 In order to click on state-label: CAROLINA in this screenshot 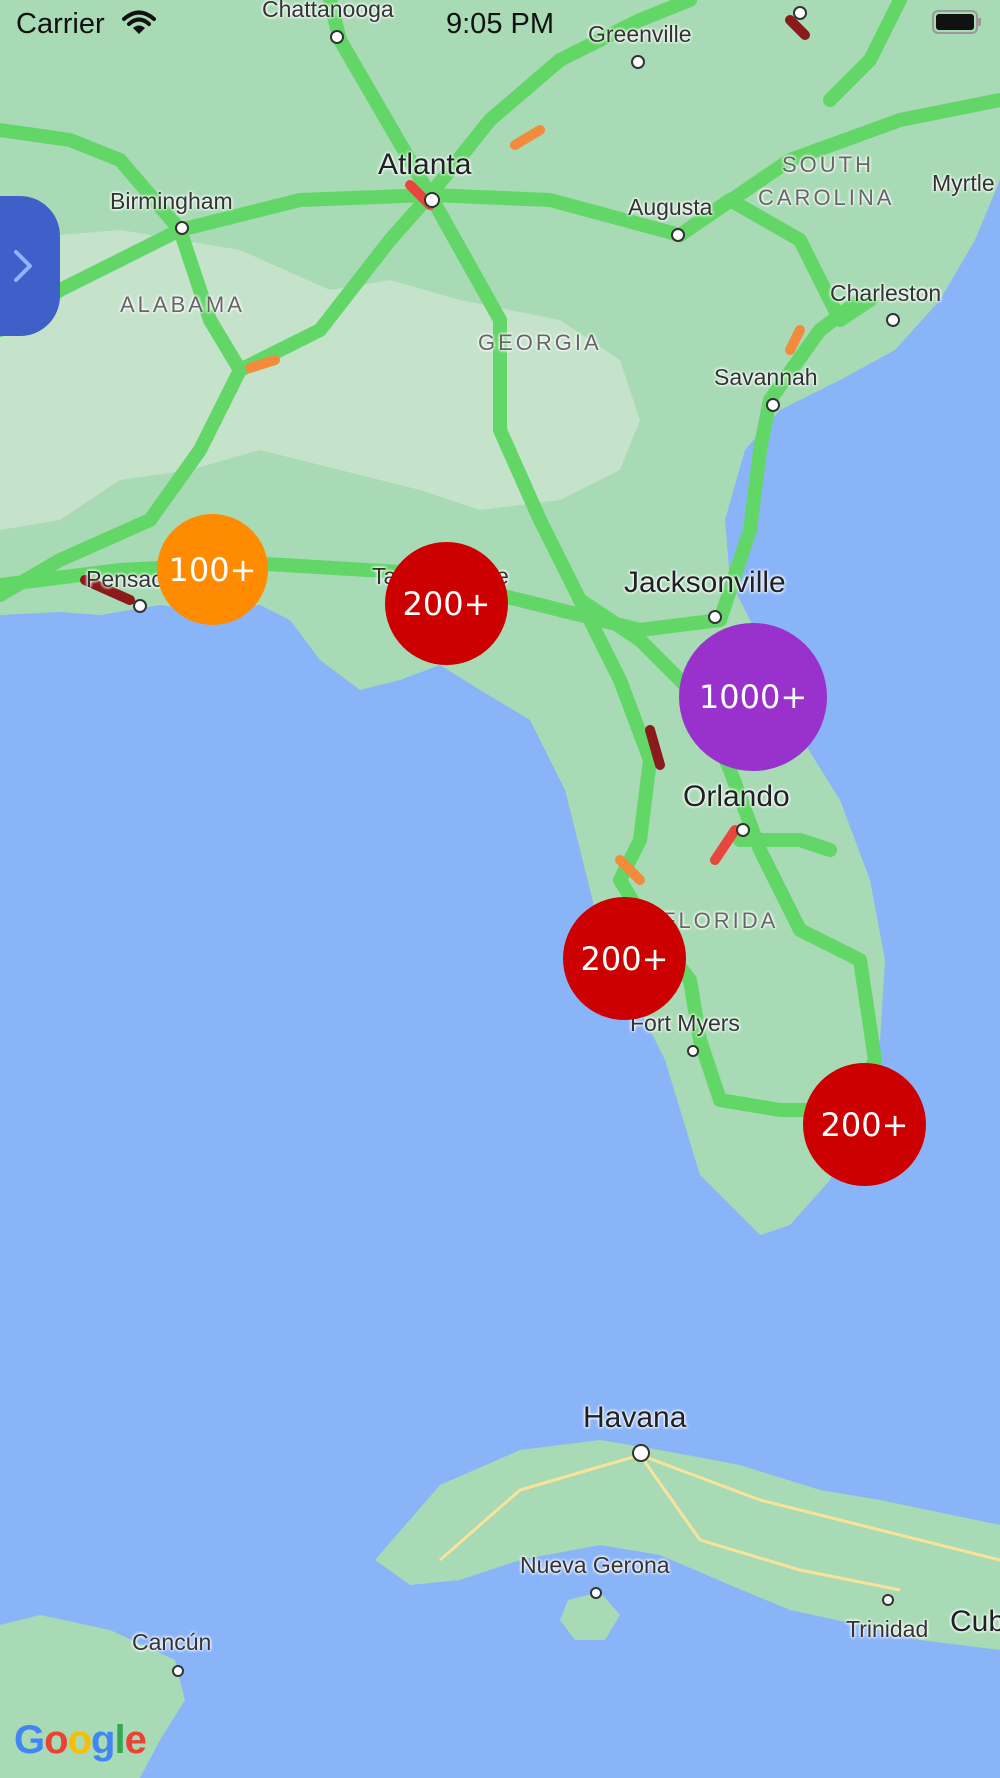, I will do `click(826, 197)`.